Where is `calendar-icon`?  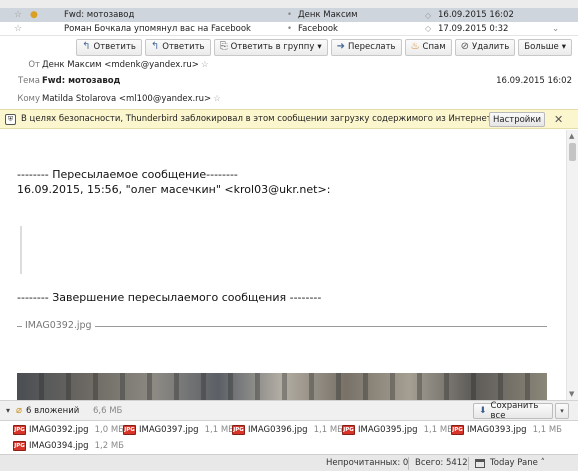 calendar-icon is located at coordinates (480, 463).